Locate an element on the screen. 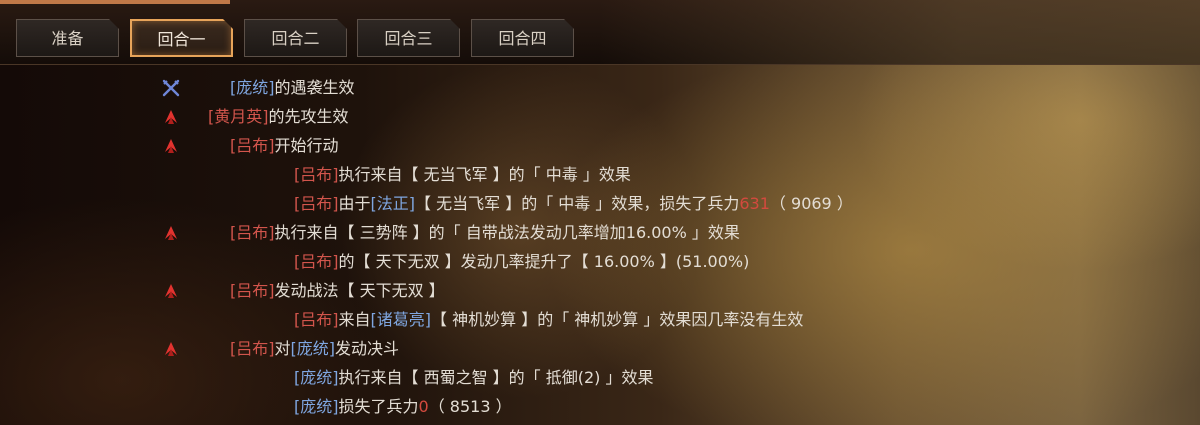 This screenshot has width=1200, height=425. log-entry: [庞统]的遇袭生效 is located at coordinates (292, 88).